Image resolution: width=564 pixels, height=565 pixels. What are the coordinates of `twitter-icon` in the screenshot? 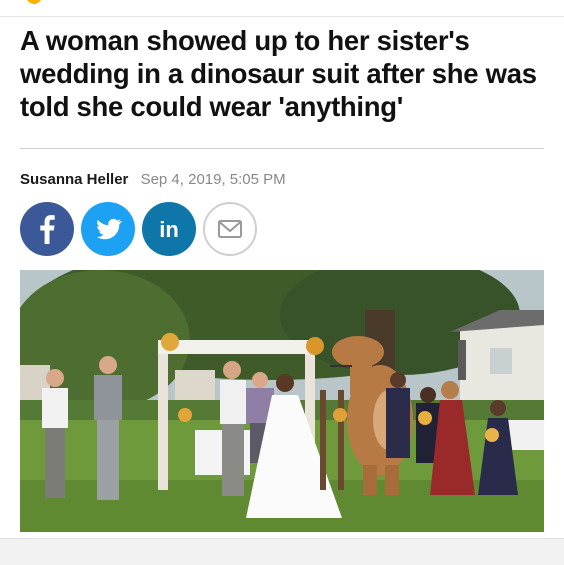 It's located at (109, 229).